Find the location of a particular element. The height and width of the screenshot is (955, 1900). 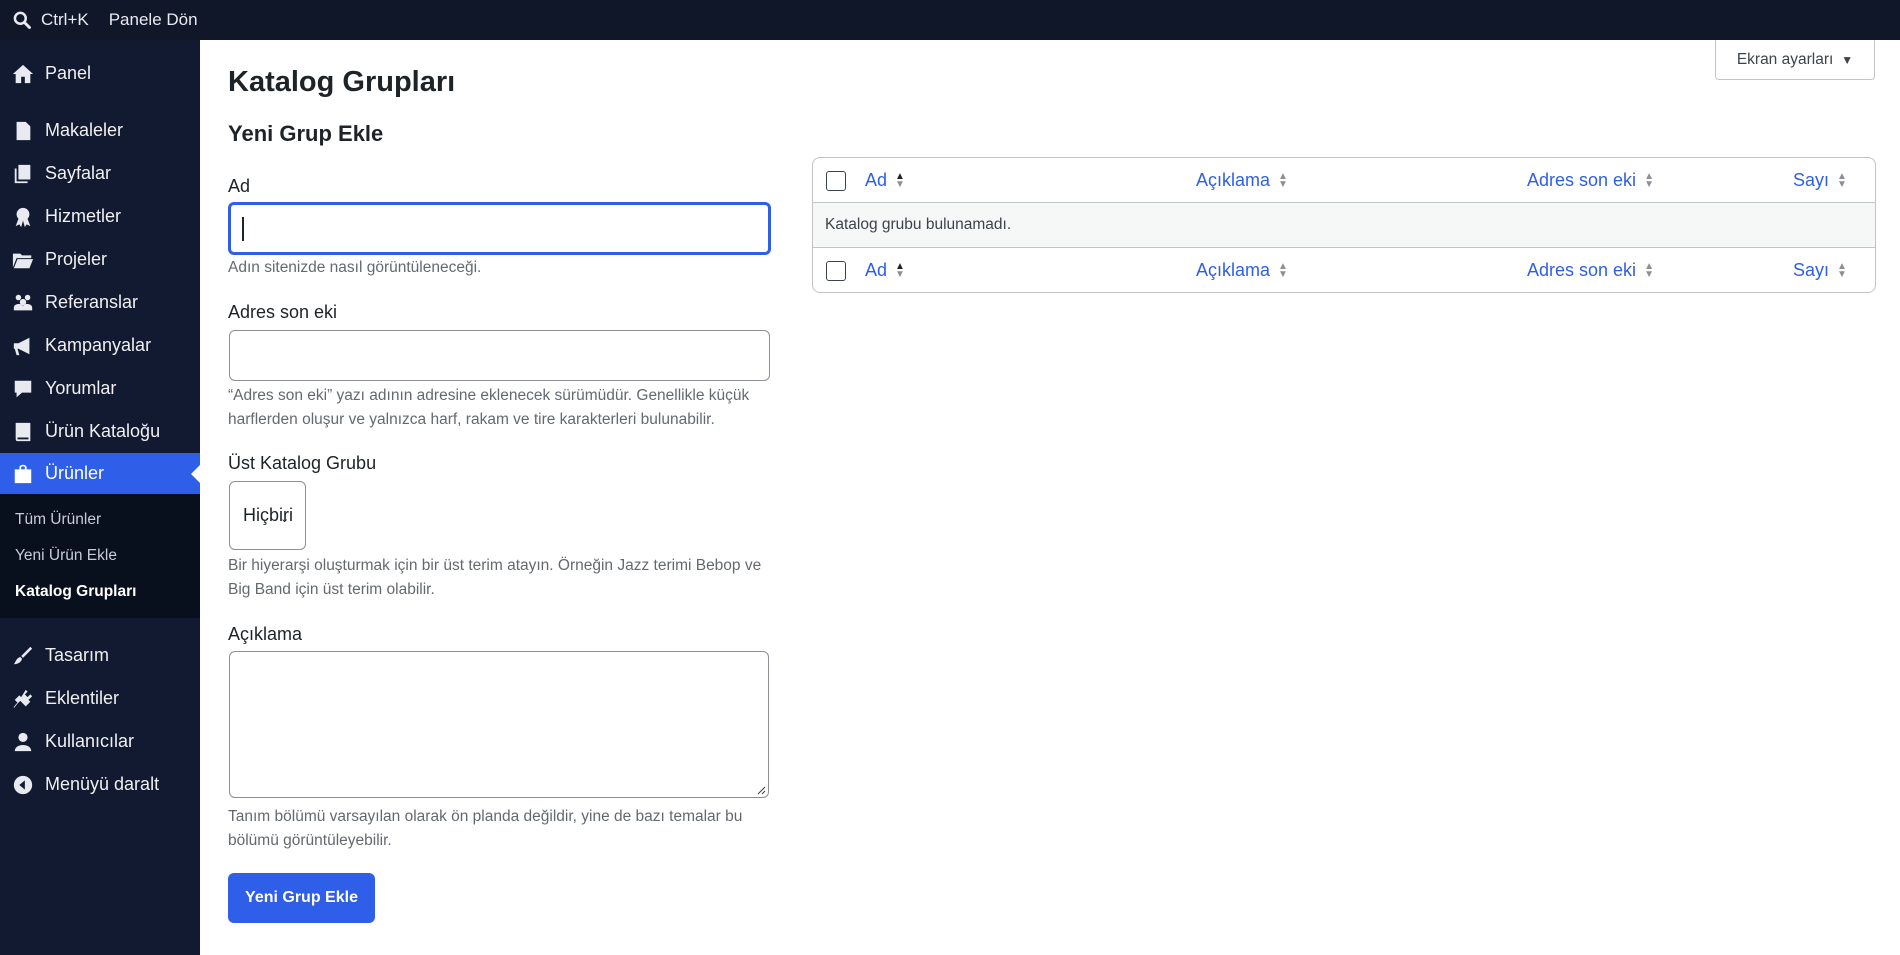

sidebar-item-label: Menüyü daralt is located at coordinates (102, 784).